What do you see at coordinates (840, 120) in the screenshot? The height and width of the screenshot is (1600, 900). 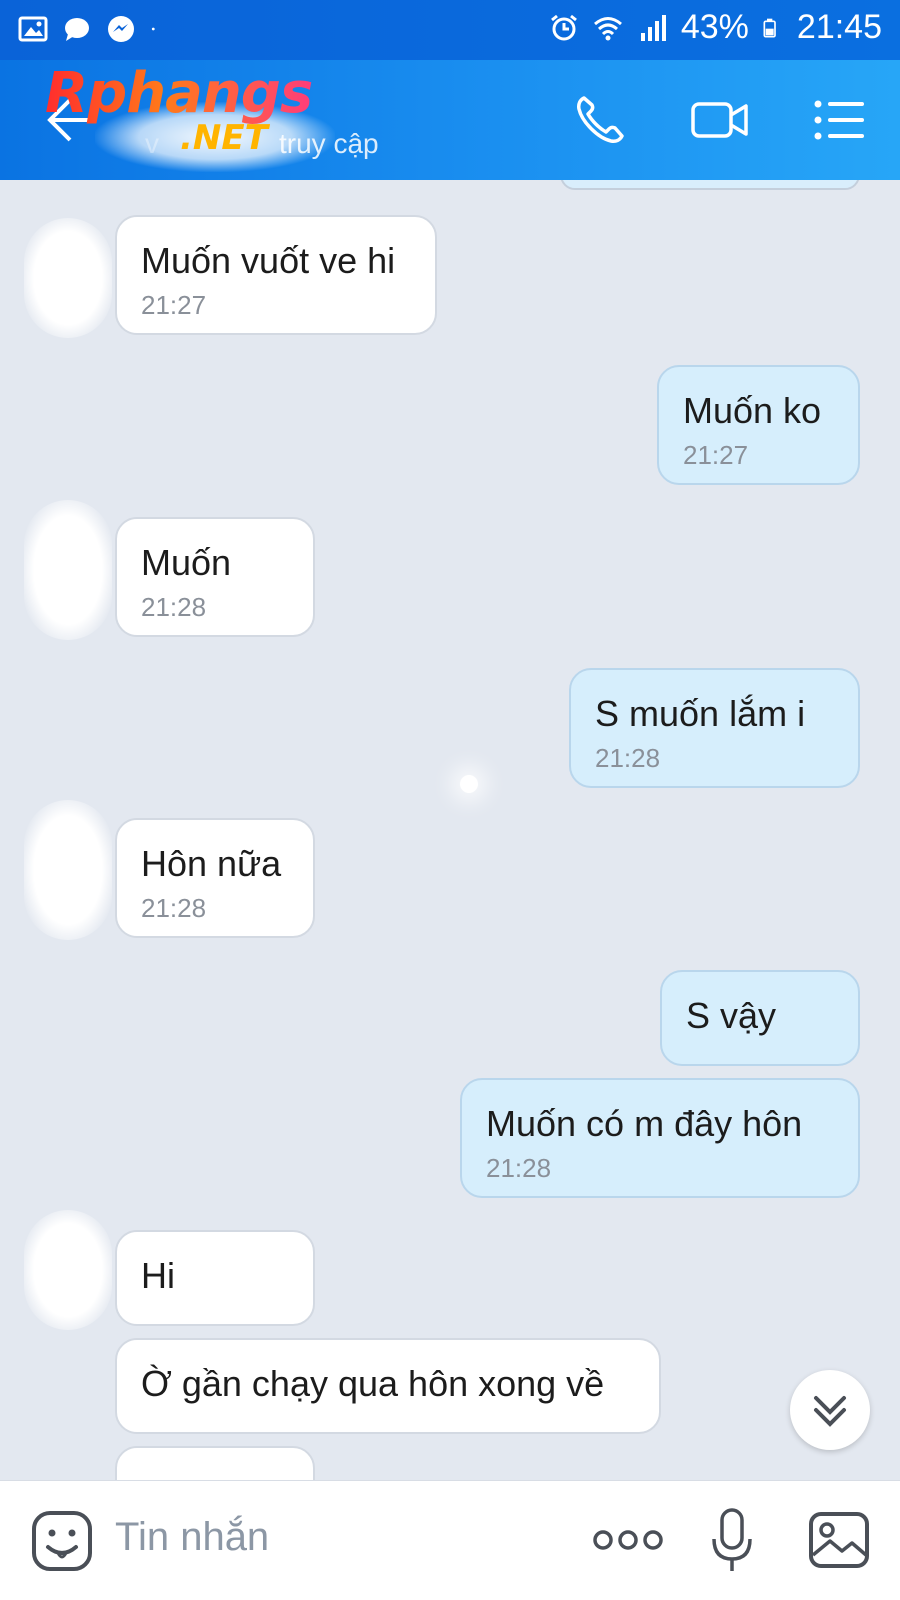 I see `menu-icon` at bounding box center [840, 120].